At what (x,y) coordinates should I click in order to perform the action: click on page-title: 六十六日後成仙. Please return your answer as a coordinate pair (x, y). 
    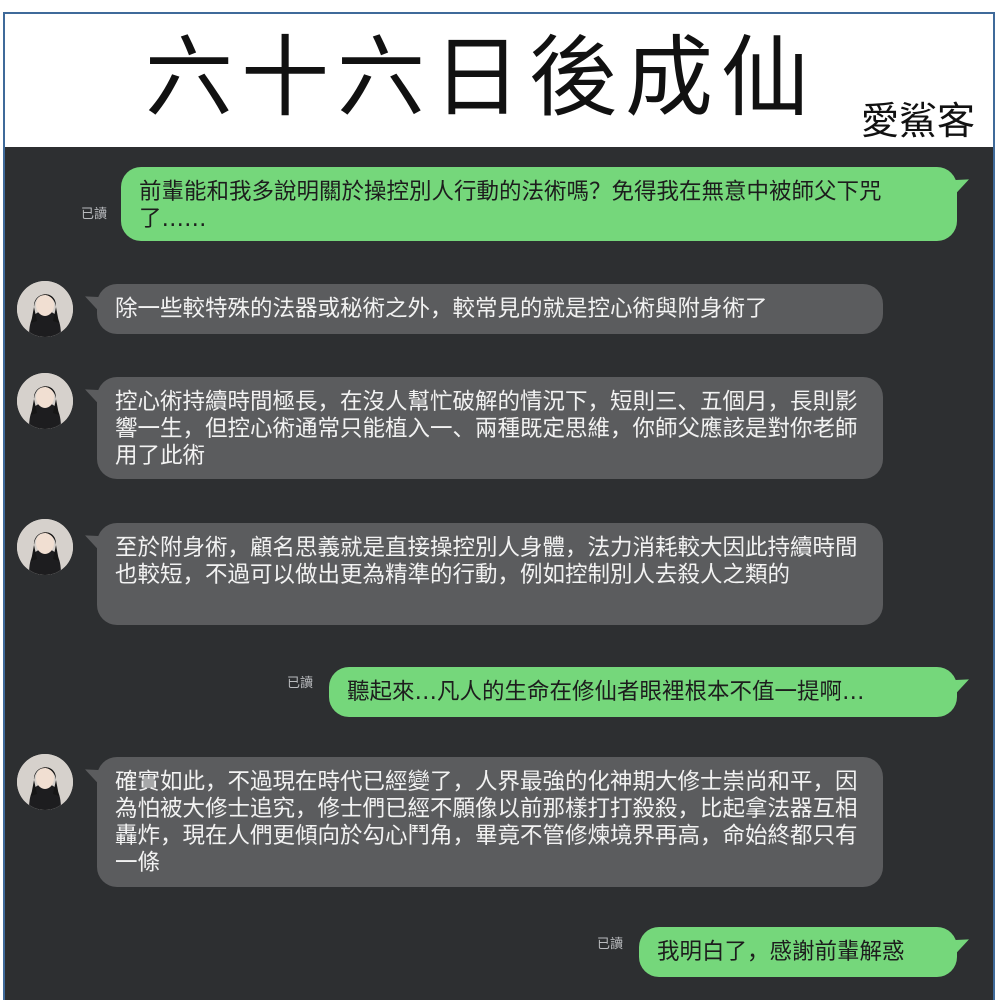
    Looking at the image, I should click on (481, 77).